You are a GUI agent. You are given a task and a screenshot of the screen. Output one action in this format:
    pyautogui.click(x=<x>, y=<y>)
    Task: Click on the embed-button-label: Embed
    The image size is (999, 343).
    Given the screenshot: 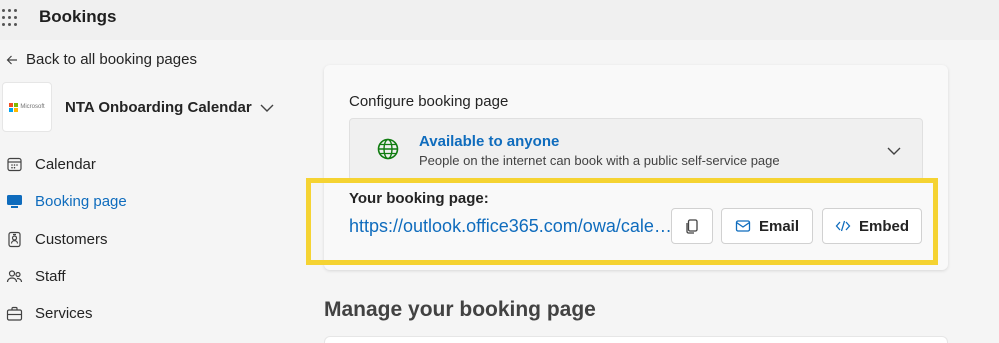 What is the action you would take?
    pyautogui.click(x=883, y=226)
    